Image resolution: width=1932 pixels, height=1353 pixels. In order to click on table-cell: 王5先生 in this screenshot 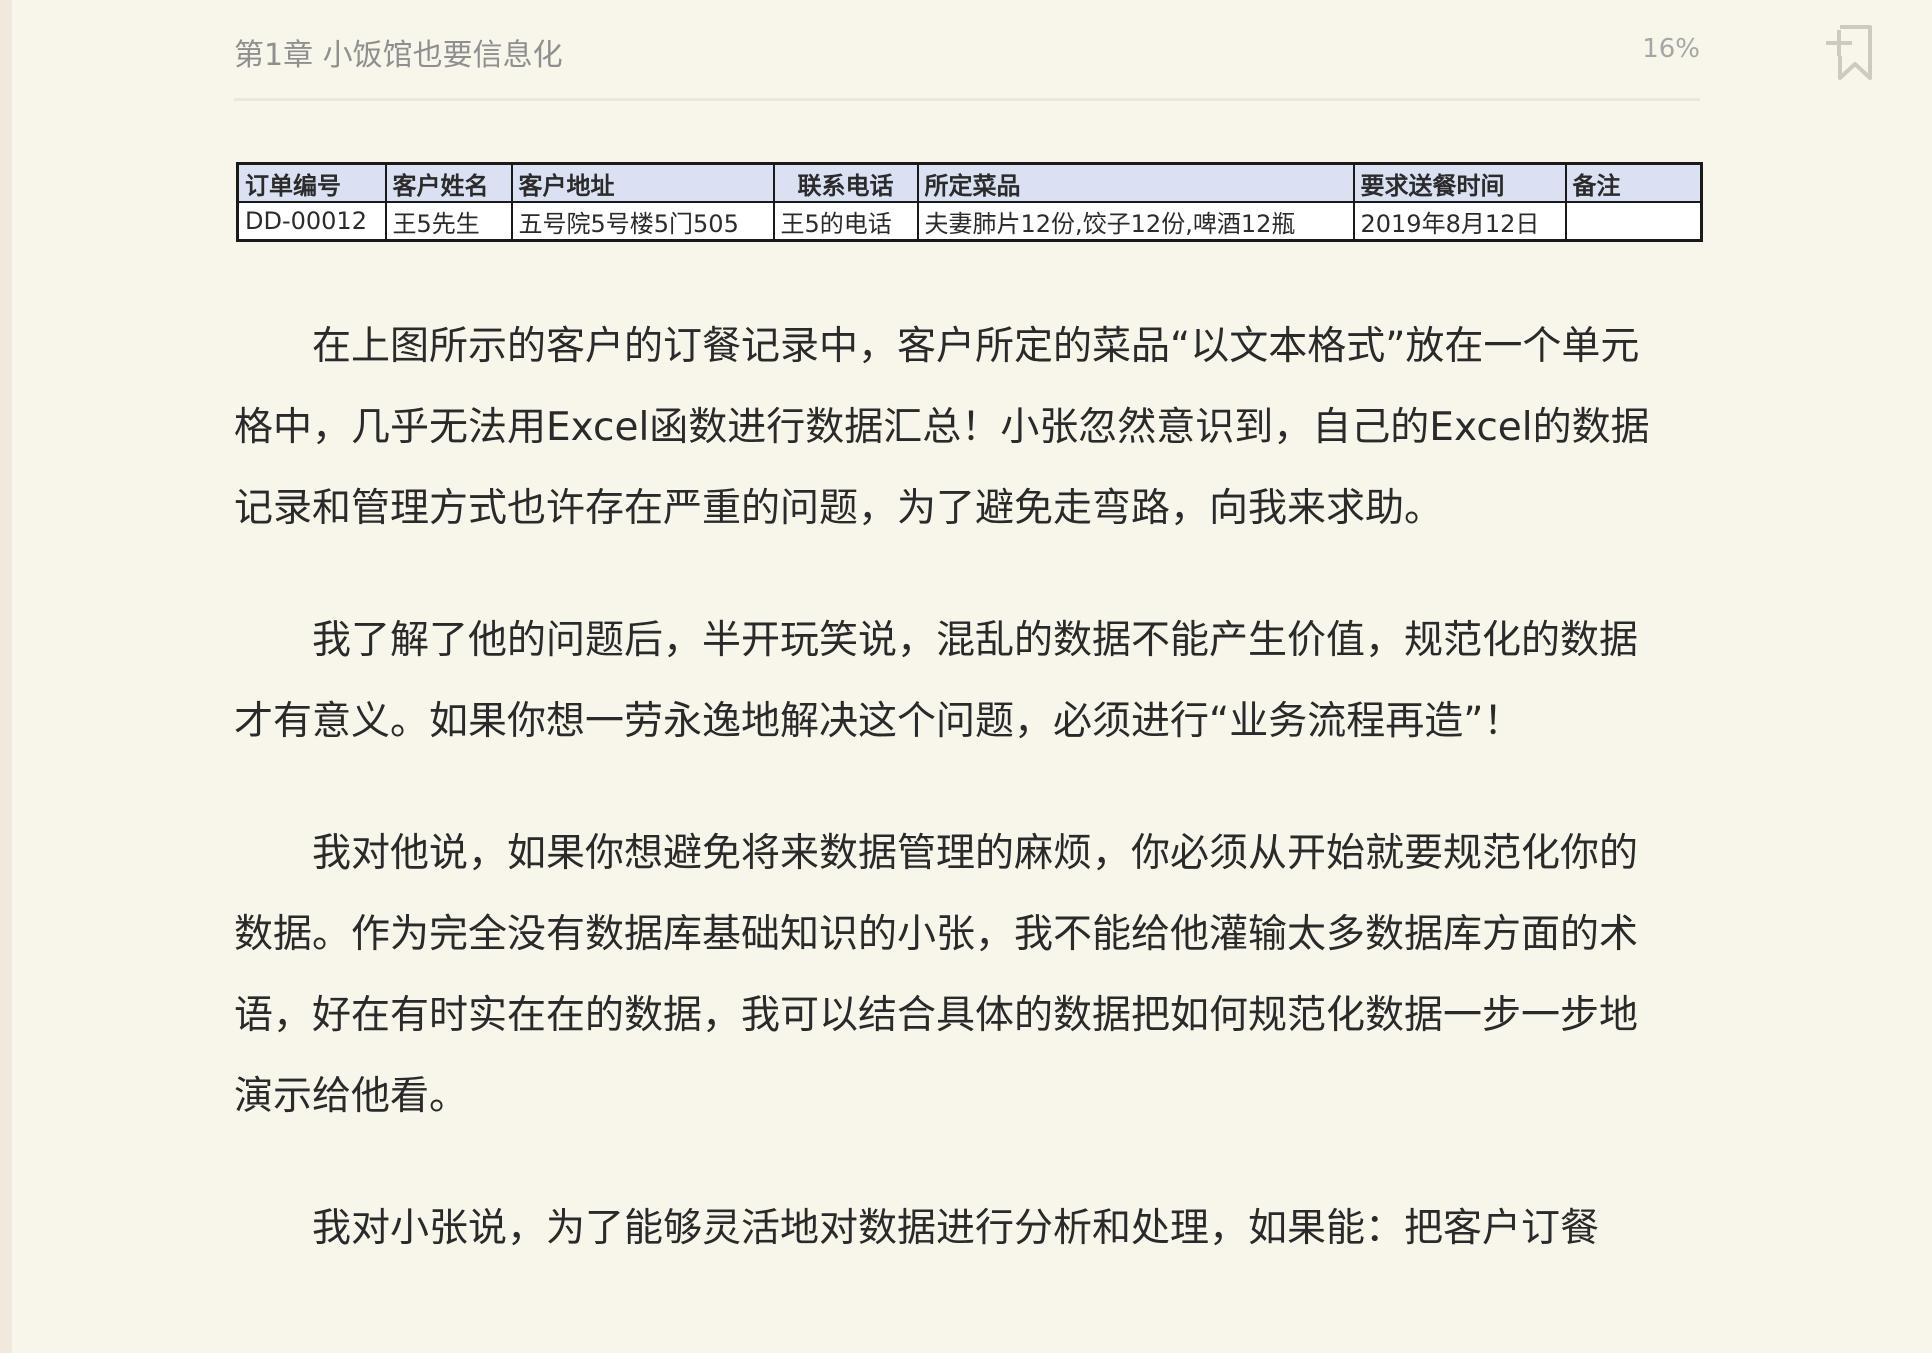, I will do `click(448, 221)`.